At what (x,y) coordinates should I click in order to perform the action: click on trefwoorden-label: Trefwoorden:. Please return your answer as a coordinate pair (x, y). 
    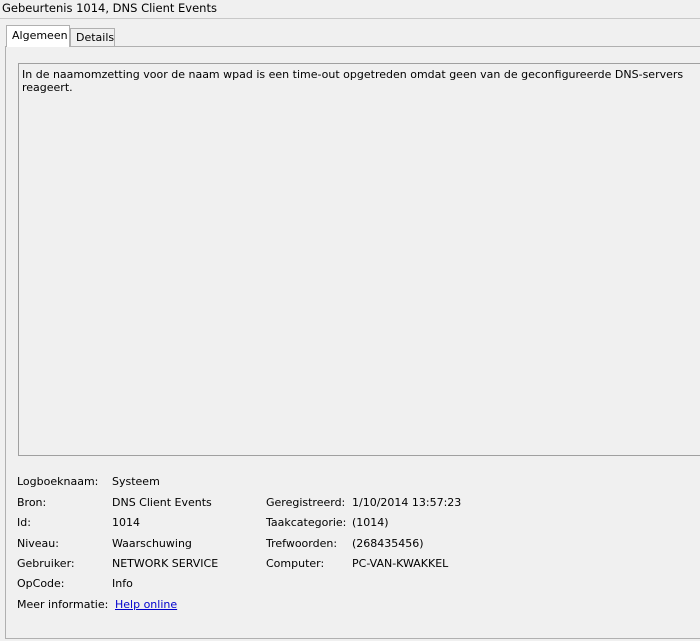
    Looking at the image, I should click on (302, 543).